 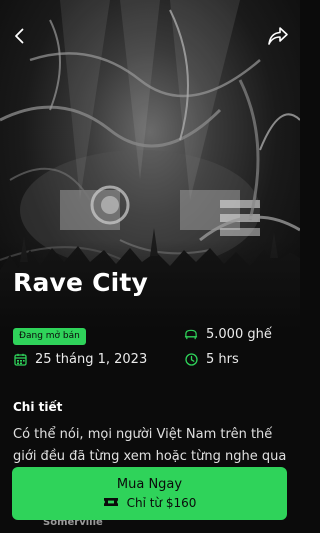 I want to click on event-duration-row: 5 hrs, so click(x=211, y=359).